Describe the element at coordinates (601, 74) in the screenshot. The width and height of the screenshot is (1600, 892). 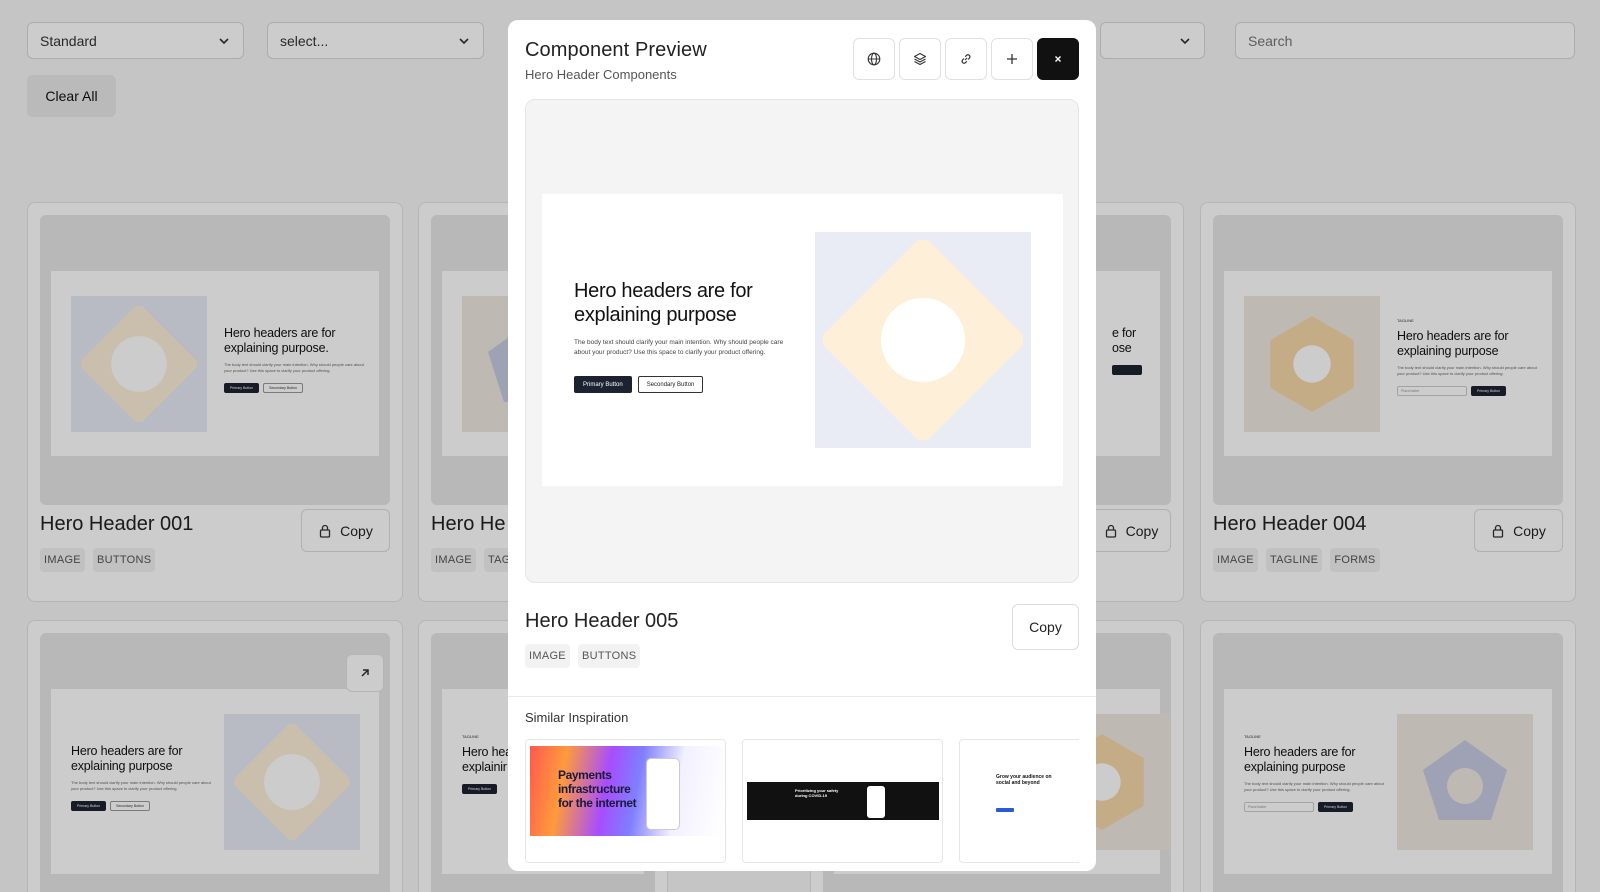
I see `modal-subtitle: Hero Header Components` at that location.